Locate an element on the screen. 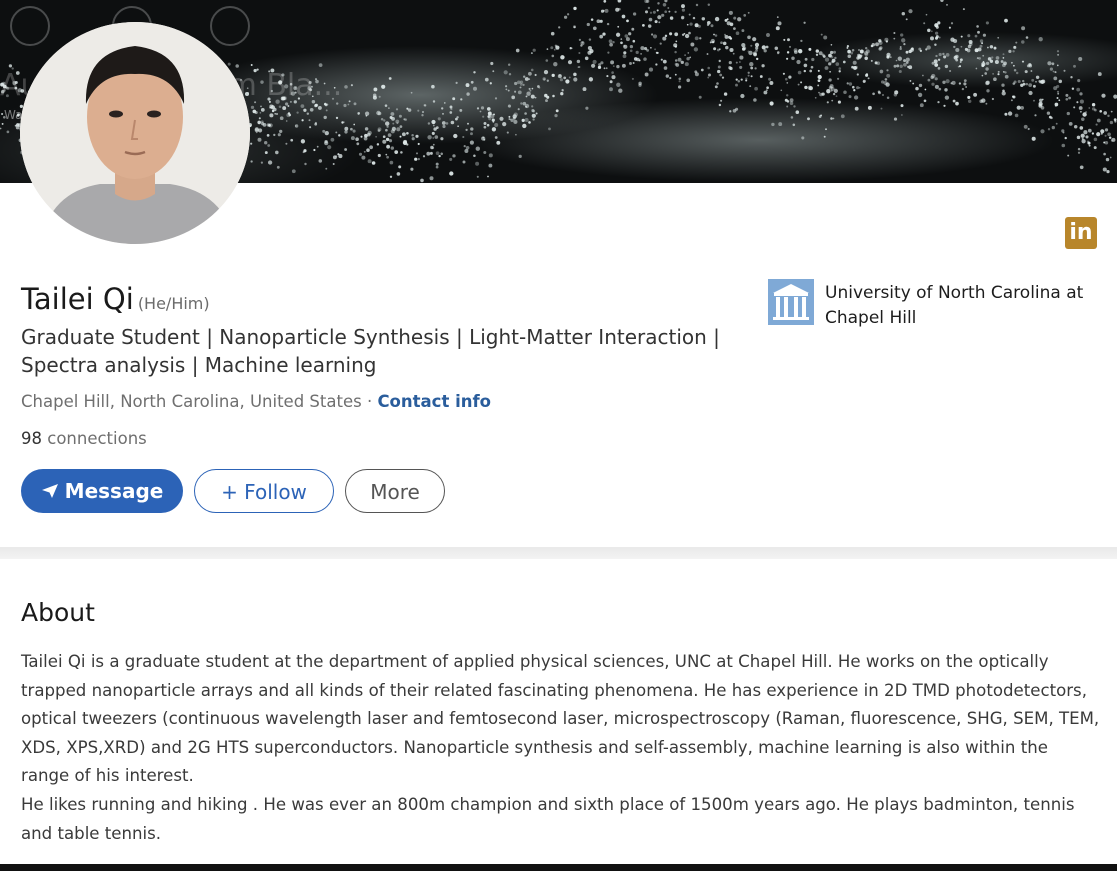 The height and width of the screenshot is (871, 1117). profile-name: Tailei Qi is located at coordinates (77, 299).